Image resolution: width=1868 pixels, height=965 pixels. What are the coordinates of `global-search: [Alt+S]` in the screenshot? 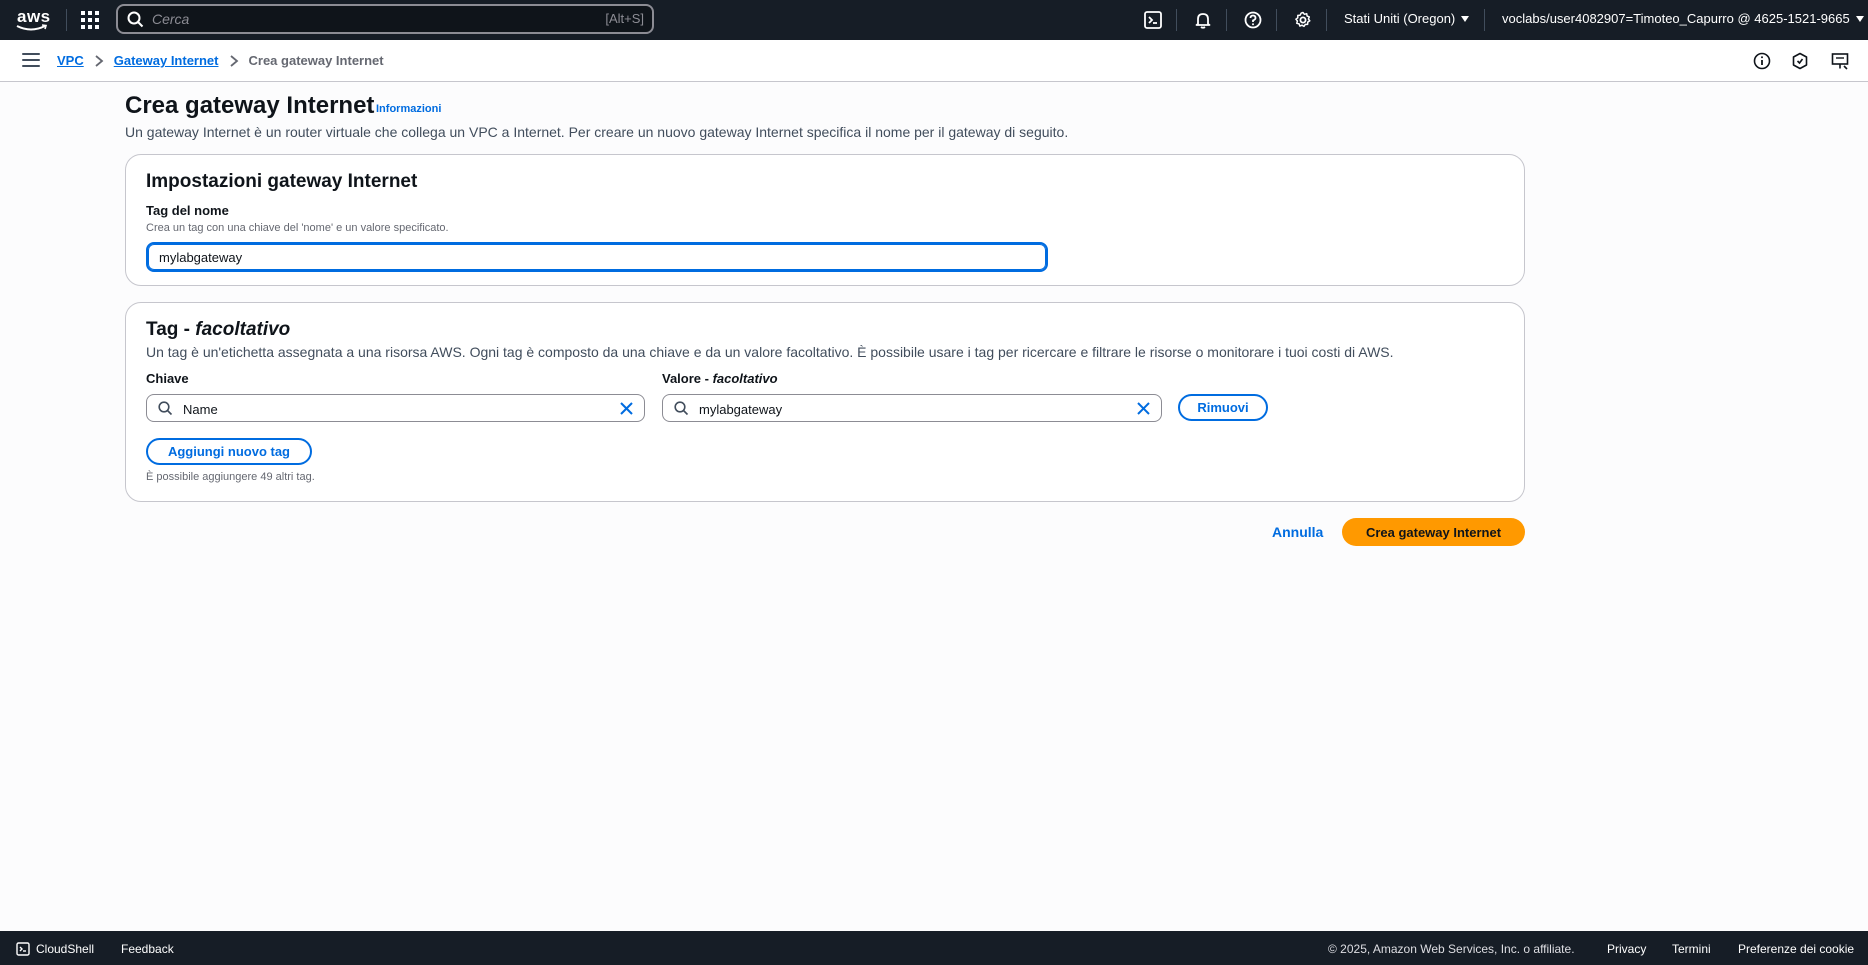 It's located at (385, 19).